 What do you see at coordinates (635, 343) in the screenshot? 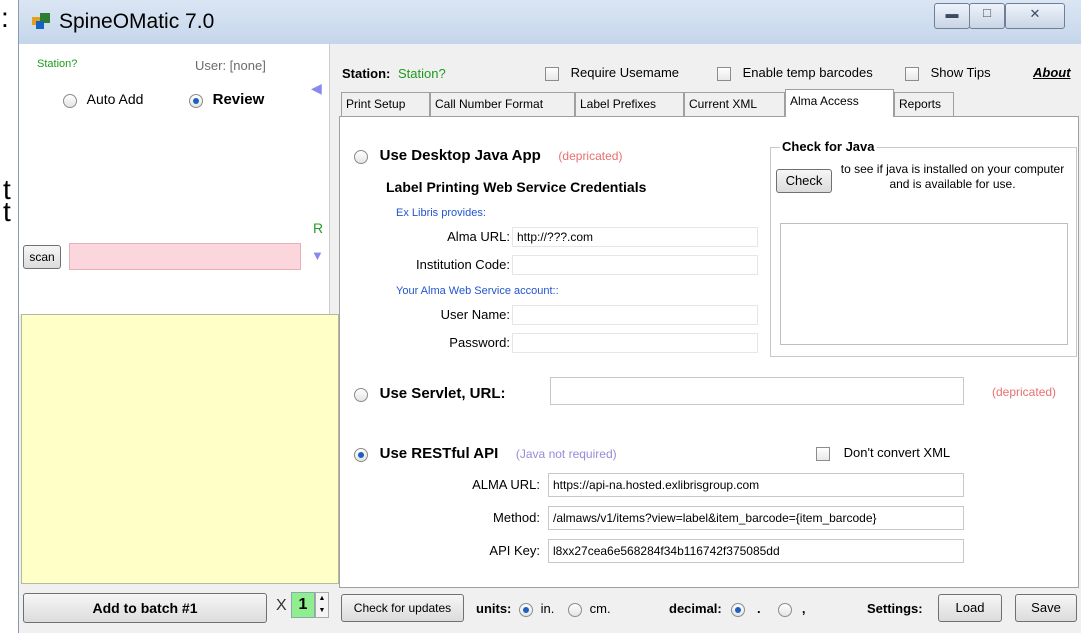
I see `password-input` at bounding box center [635, 343].